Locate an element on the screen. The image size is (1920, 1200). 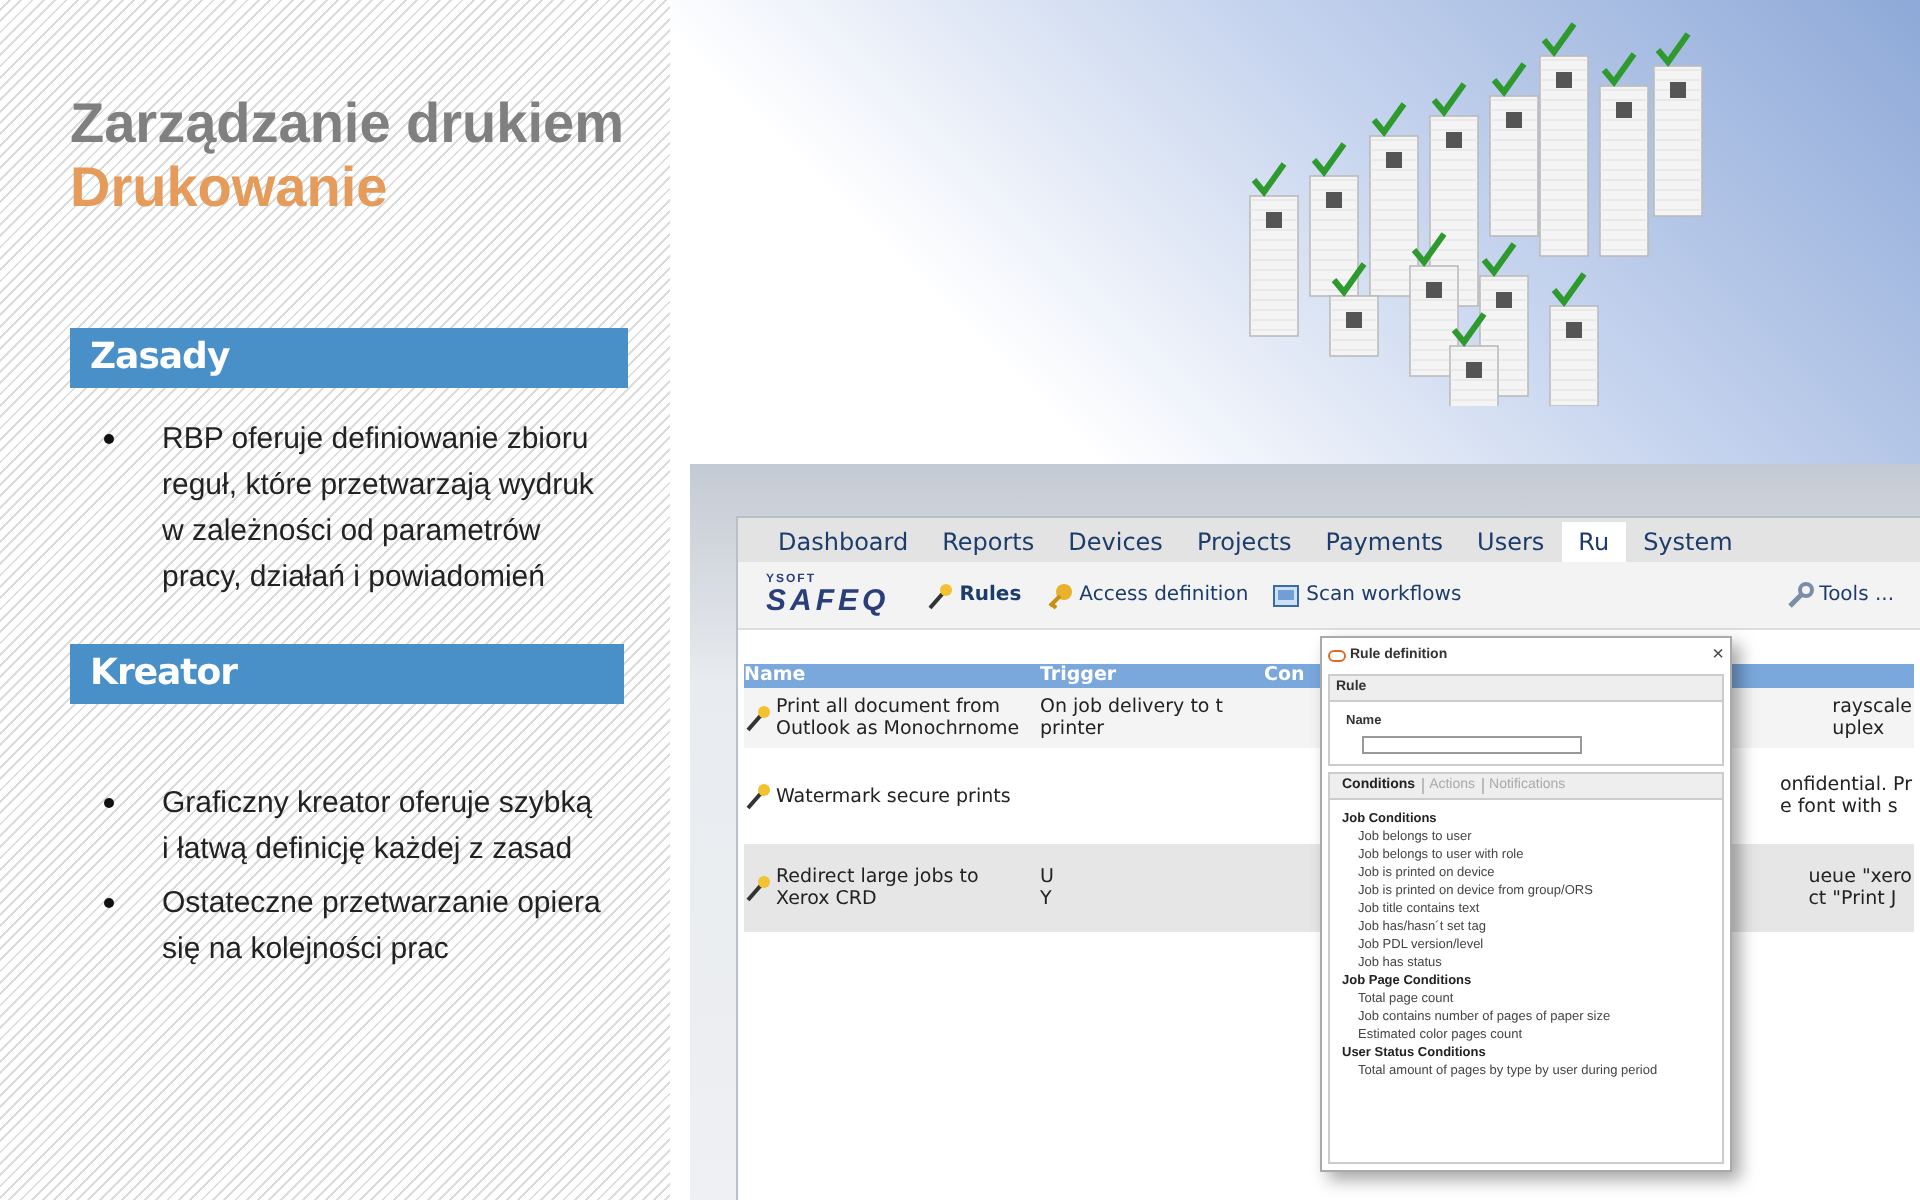
toolbar-button: Scan workflows is located at coordinates (1367, 595).